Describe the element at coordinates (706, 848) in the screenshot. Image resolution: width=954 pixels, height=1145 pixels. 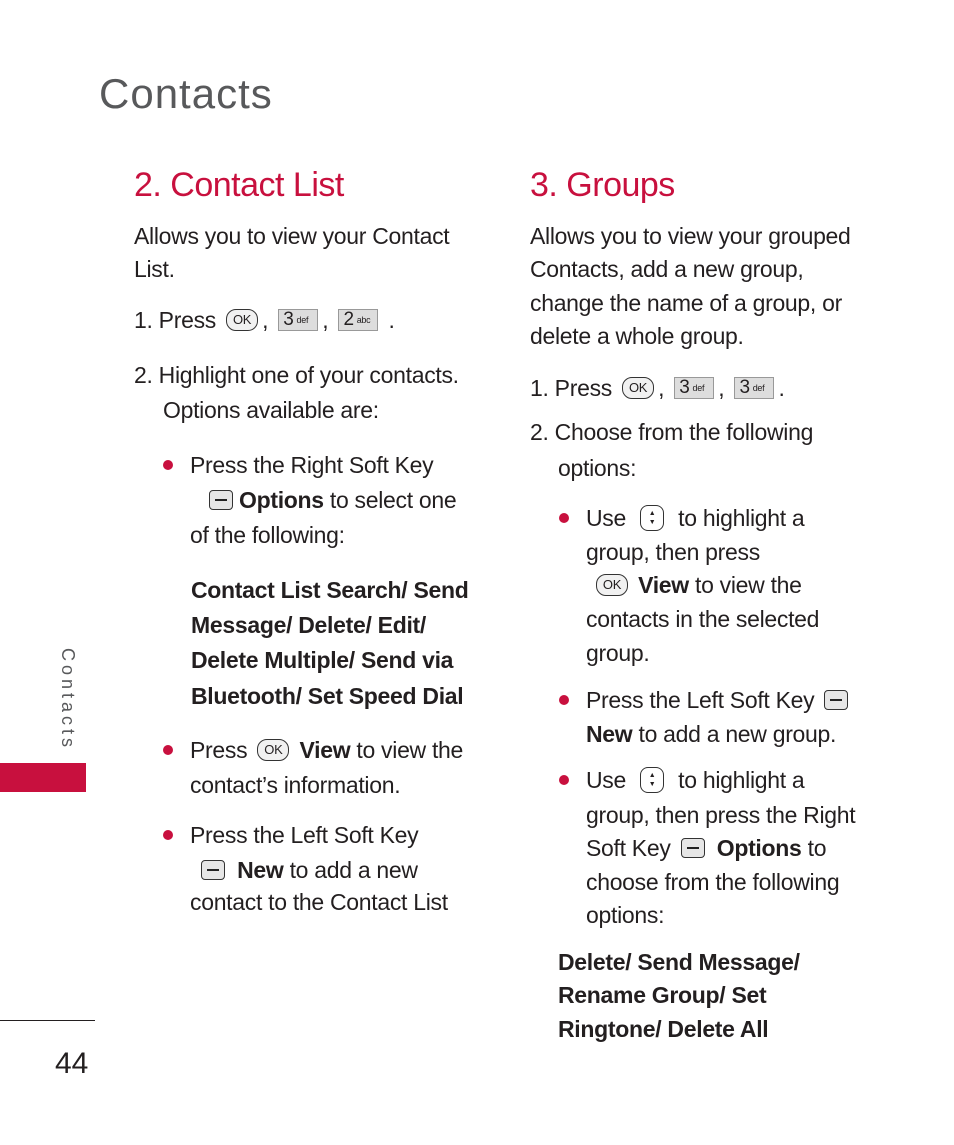
I see `text-line: Soft Key Options to` at that location.